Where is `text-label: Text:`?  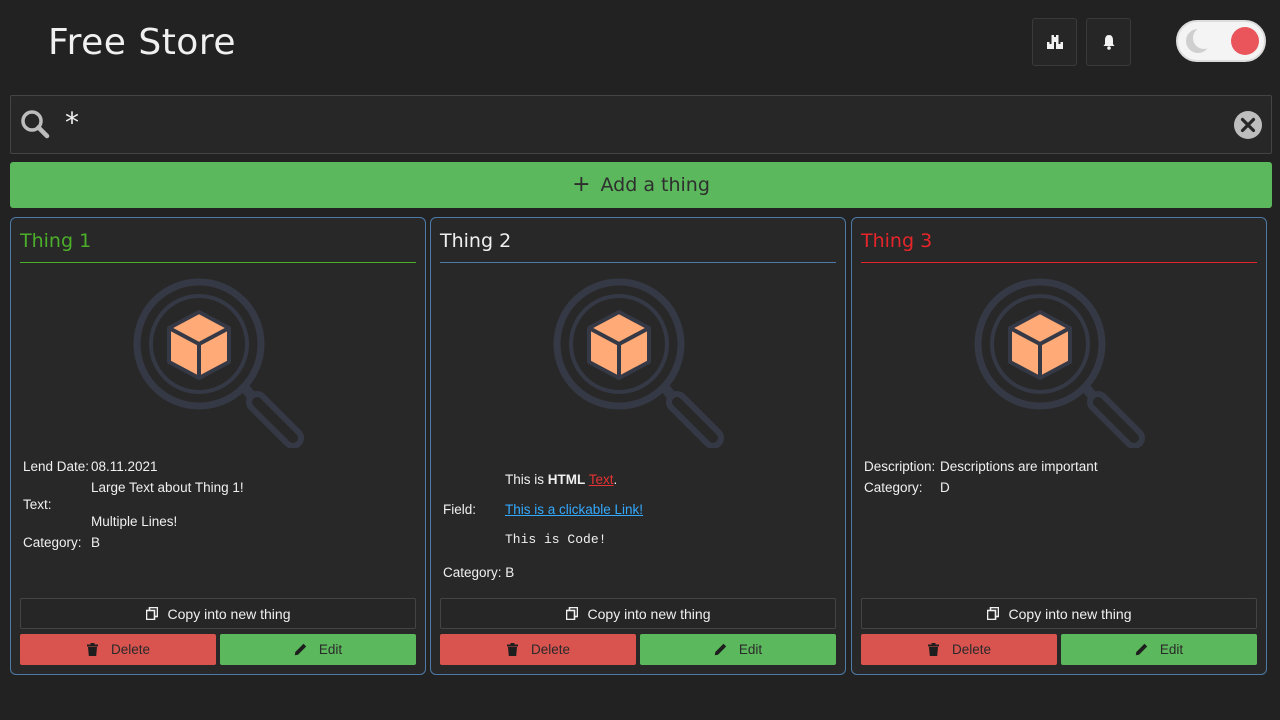
text-label: Text: is located at coordinates (37, 504).